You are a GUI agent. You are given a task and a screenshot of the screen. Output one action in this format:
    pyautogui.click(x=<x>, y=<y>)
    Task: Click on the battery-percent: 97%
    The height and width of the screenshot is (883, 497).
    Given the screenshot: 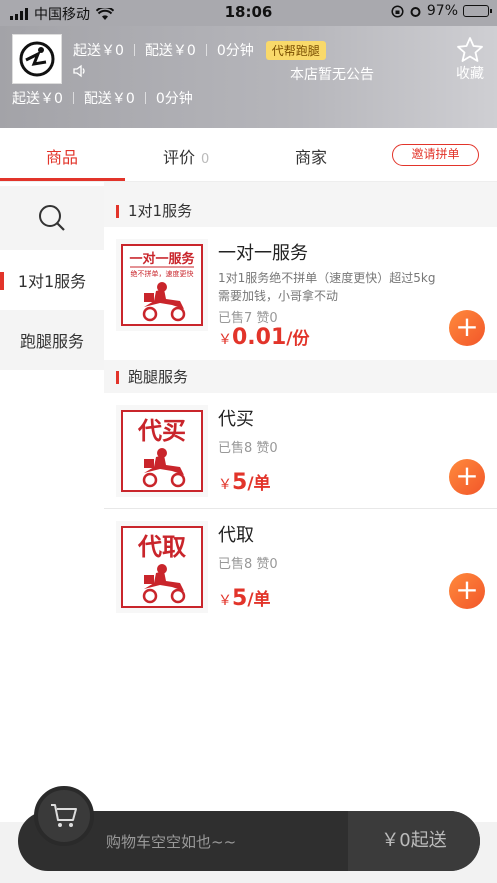 What is the action you would take?
    pyautogui.click(x=442, y=11)
    